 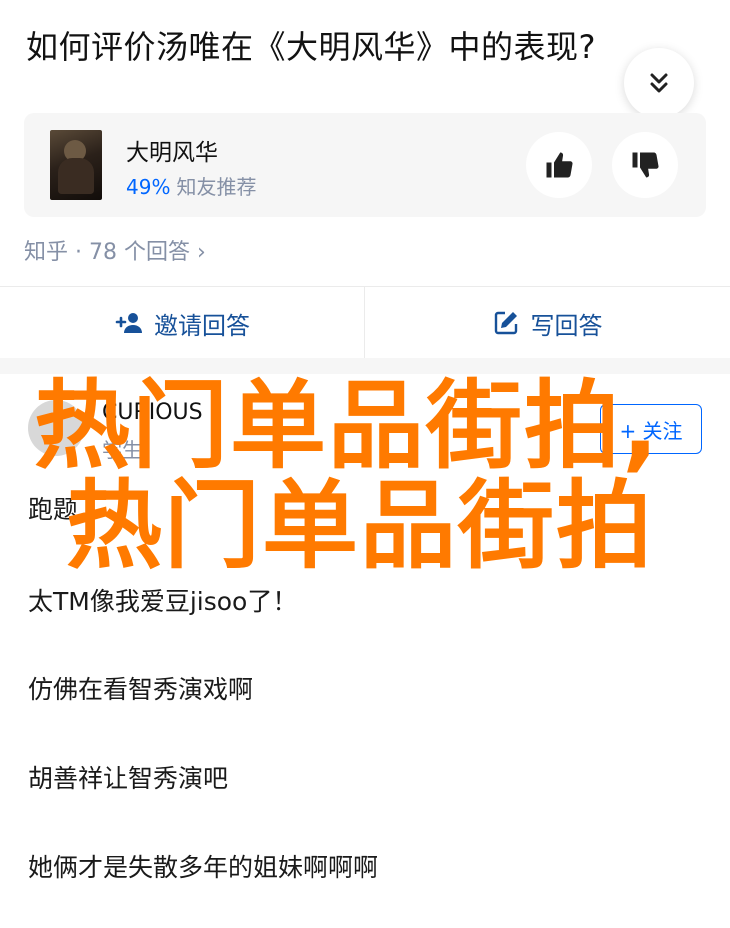 I want to click on drama-poster, so click(x=76, y=165).